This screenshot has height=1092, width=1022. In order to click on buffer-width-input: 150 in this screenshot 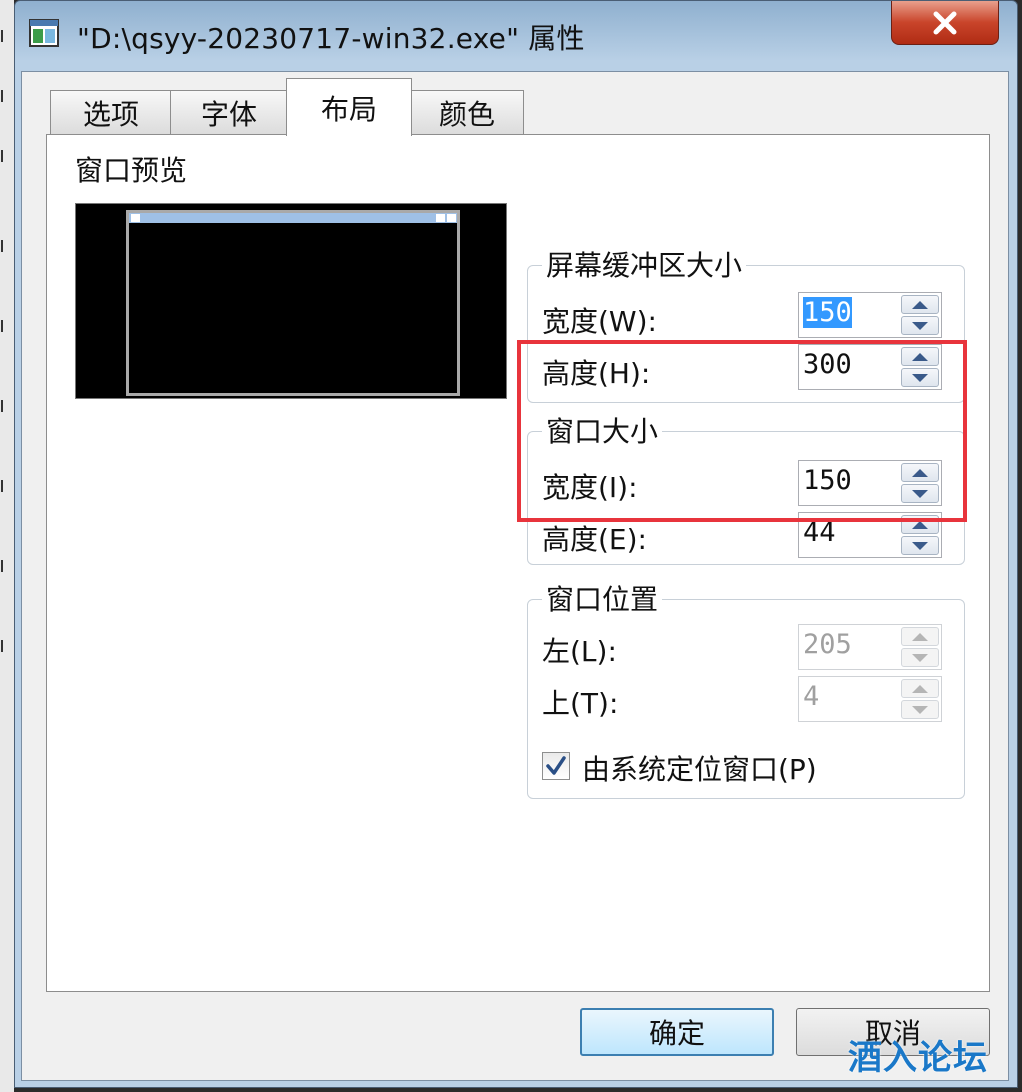, I will do `click(827, 312)`.